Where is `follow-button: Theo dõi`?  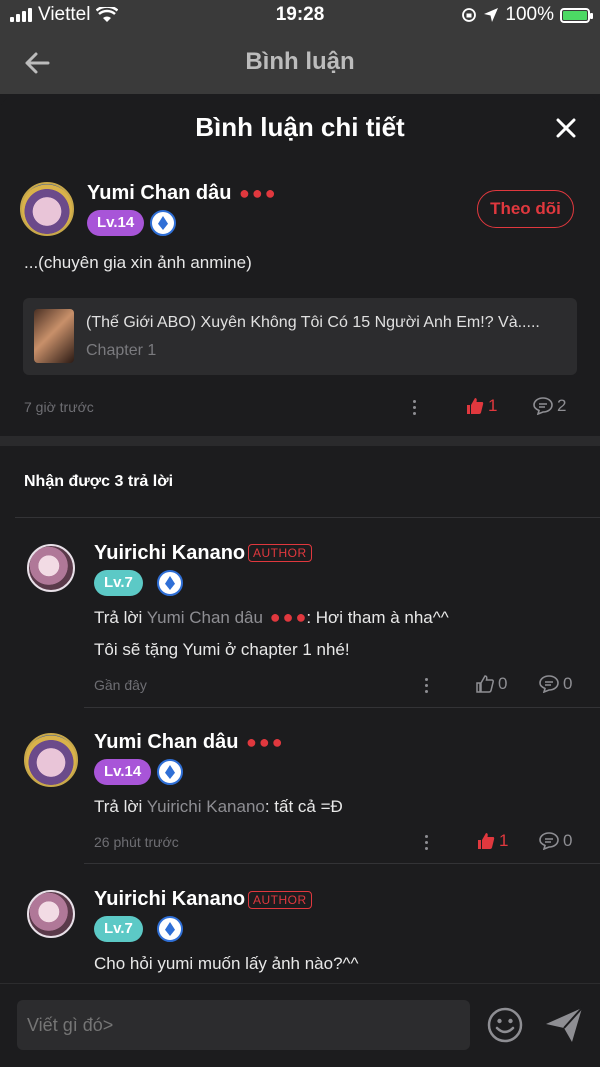 follow-button: Theo dõi is located at coordinates (525, 209).